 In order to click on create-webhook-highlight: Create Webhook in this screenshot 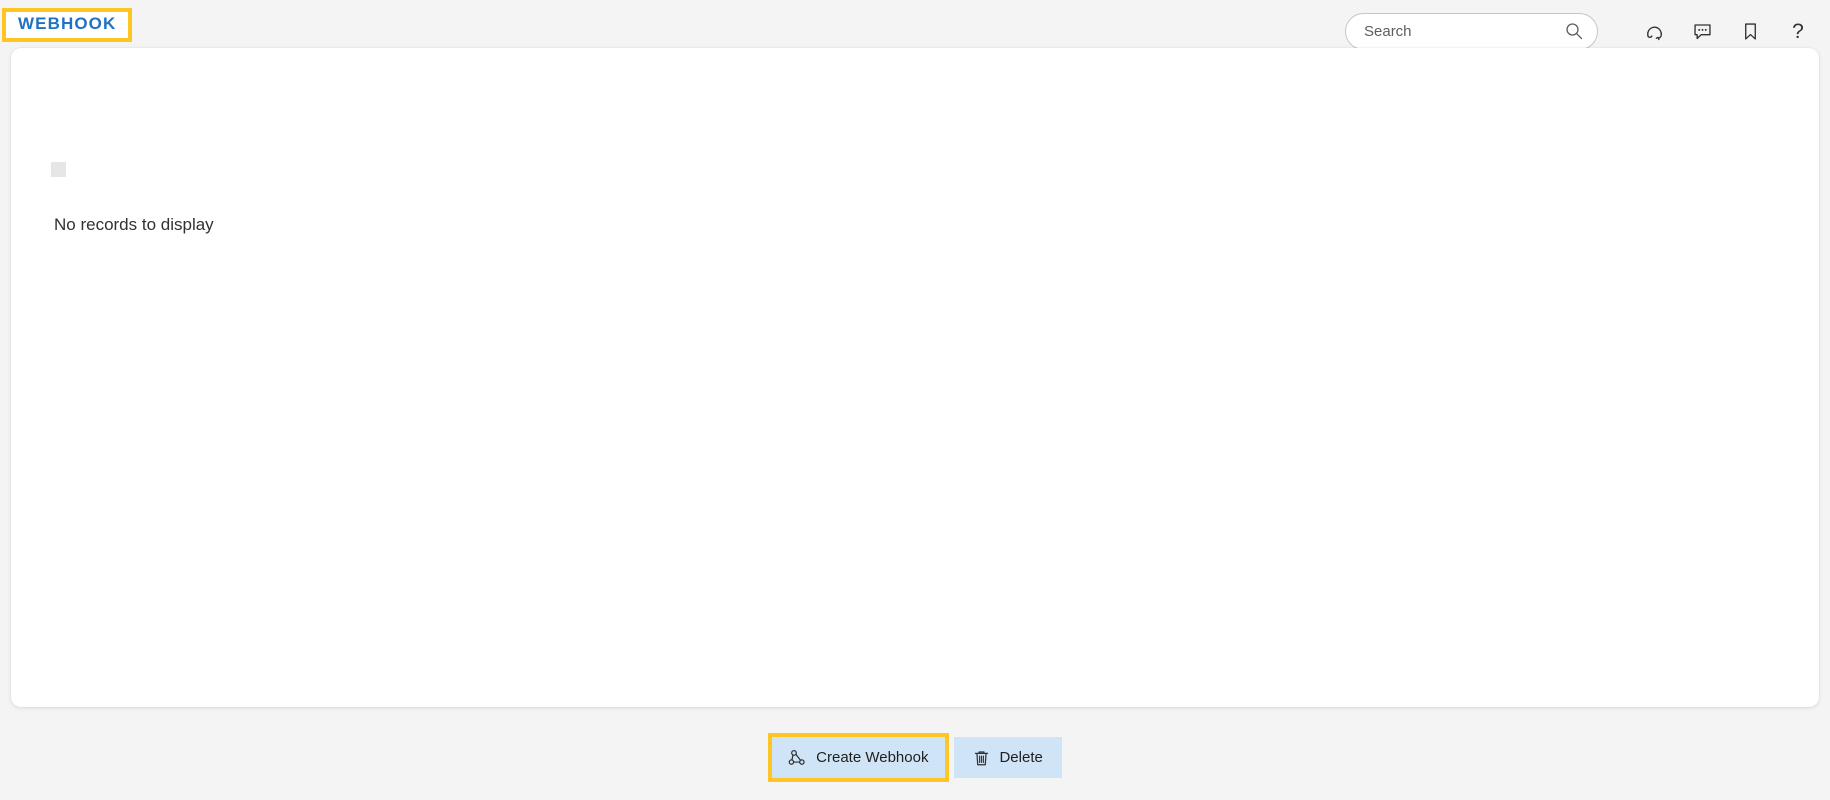, I will do `click(859, 757)`.